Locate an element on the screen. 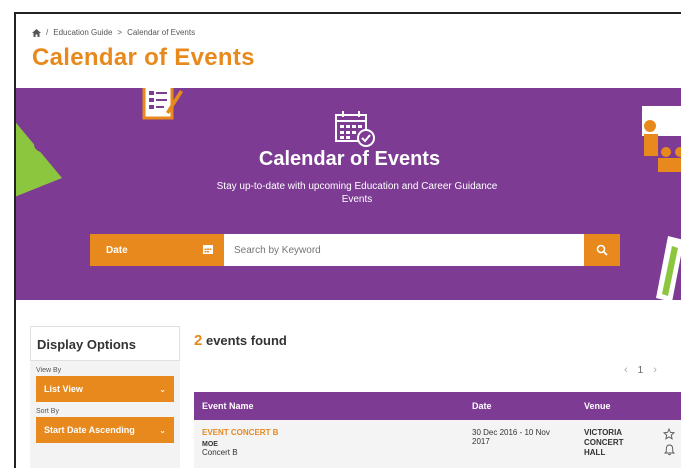 This screenshot has width=681, height=468. breadcrumb: / Education Guide > Calendar of Events is located at coordinates (113, 32).